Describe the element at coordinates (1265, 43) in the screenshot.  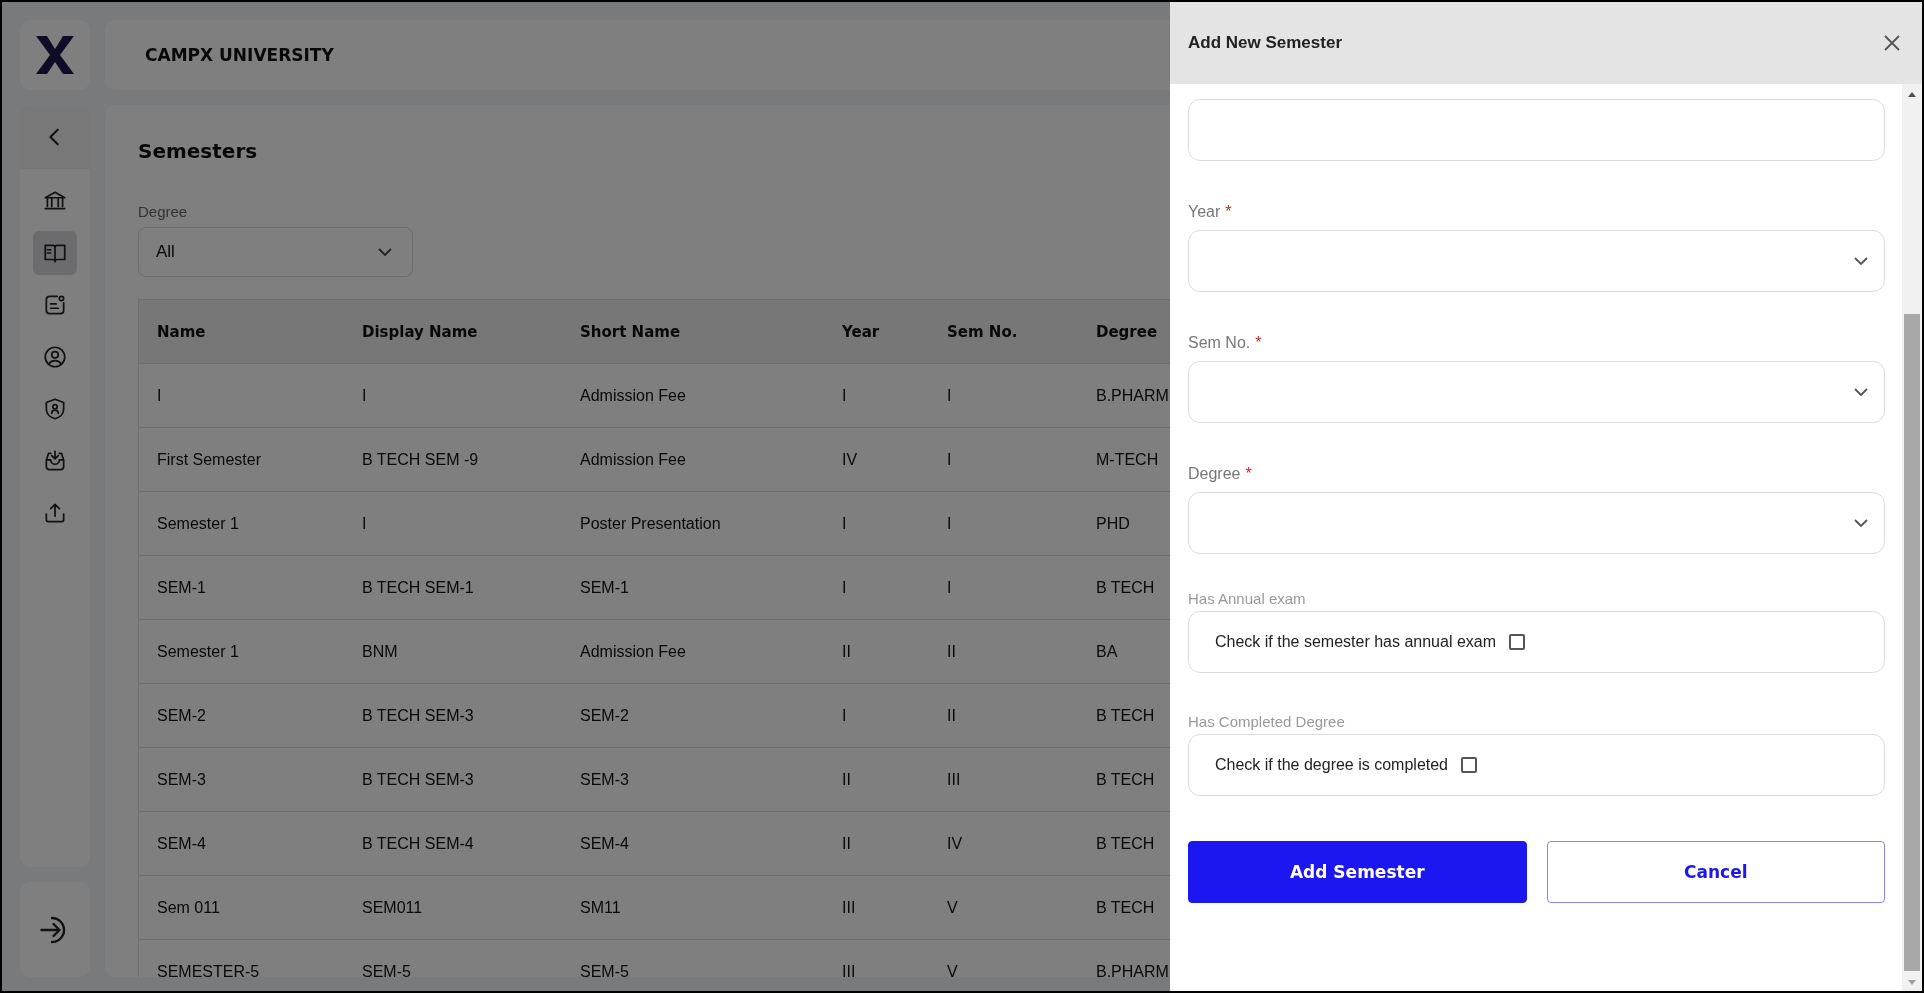
I see `drawer-title: Add New Semester` at that location.